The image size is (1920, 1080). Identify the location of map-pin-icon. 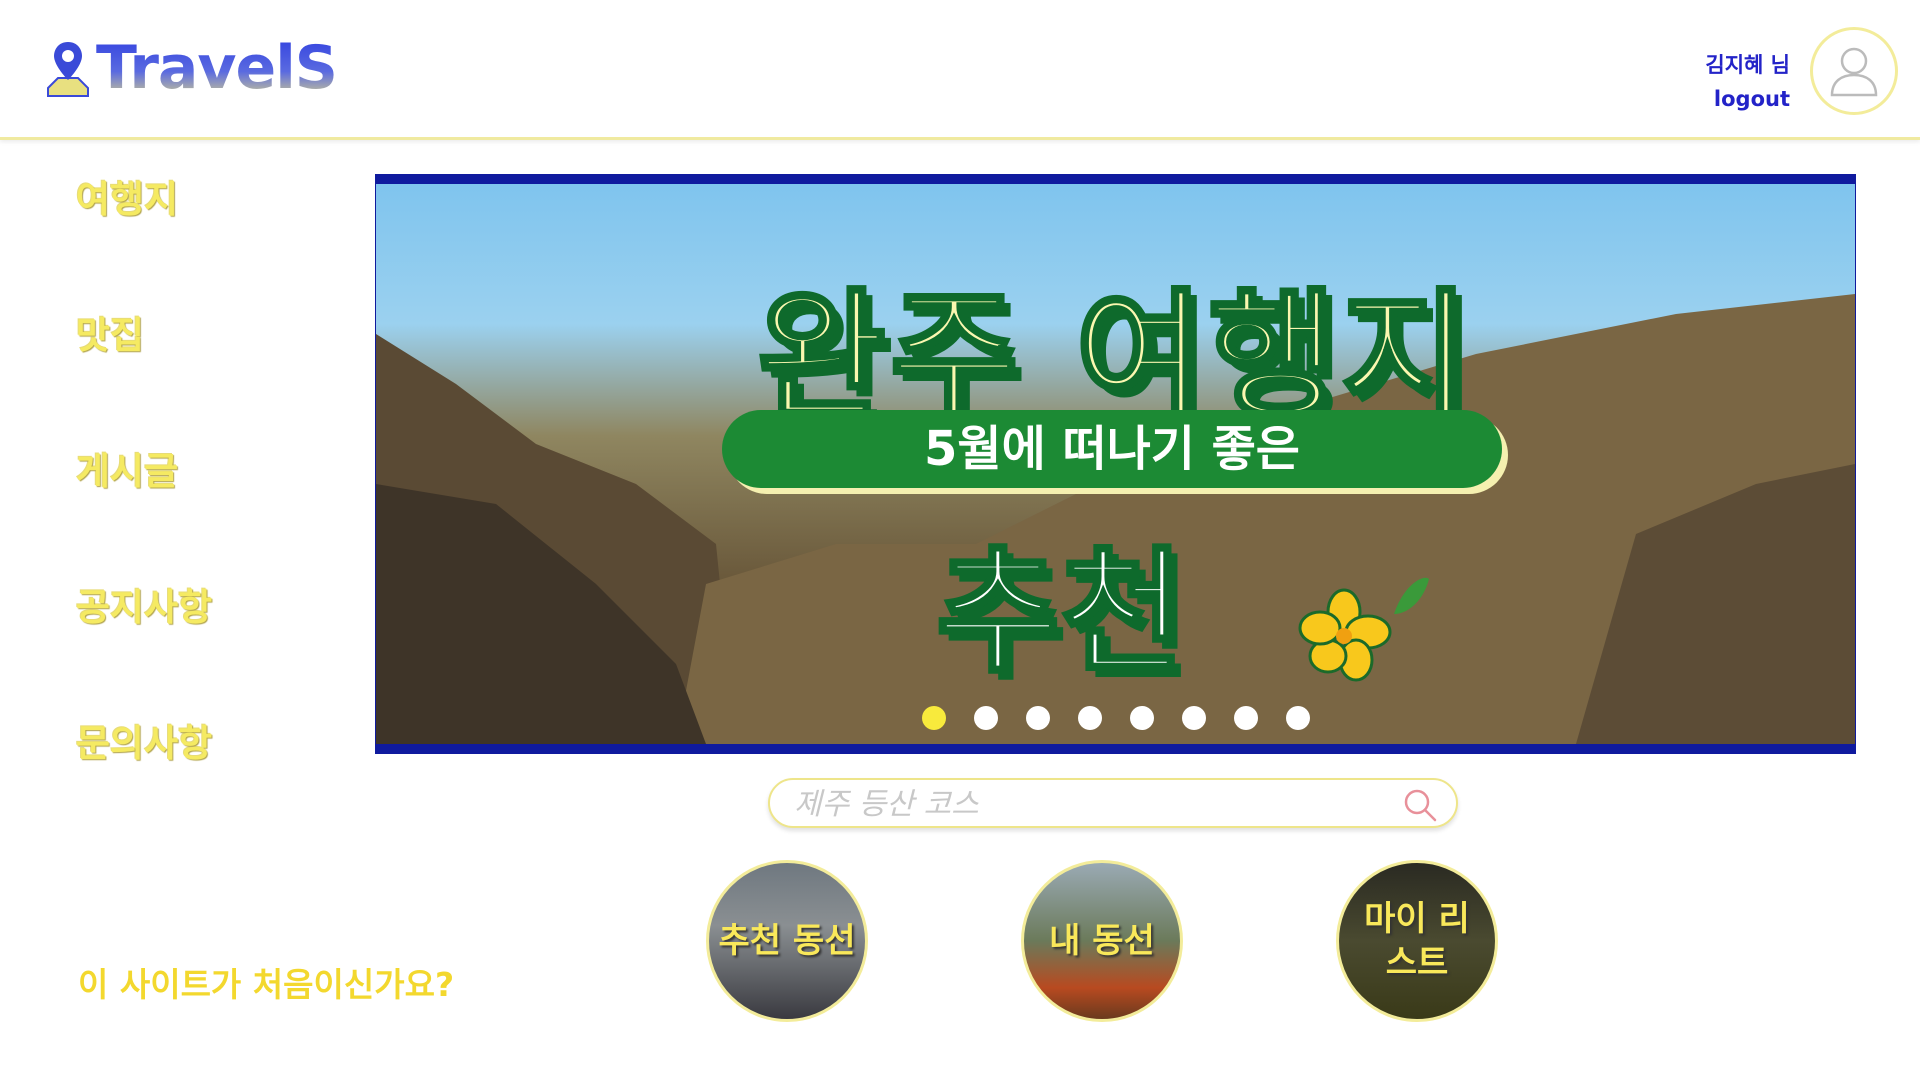
(68, 69).